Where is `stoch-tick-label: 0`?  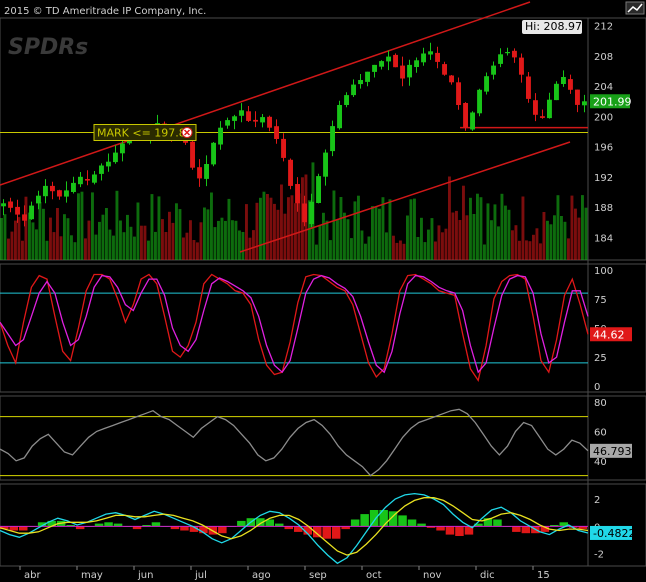
stoch-tick-label: 0 is located at coordinates (597, 387).